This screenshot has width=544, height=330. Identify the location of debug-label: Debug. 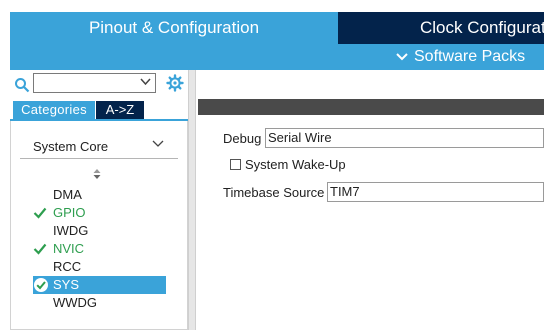
(242, 138).